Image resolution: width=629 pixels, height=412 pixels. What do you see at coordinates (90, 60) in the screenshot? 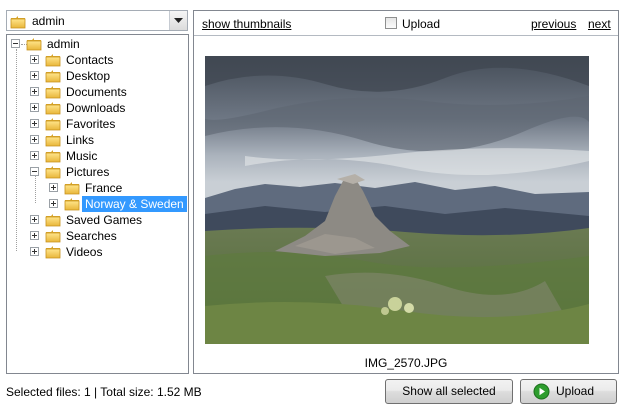
I see `tree-node-label: Contacts` at bounding box center [90, 60].